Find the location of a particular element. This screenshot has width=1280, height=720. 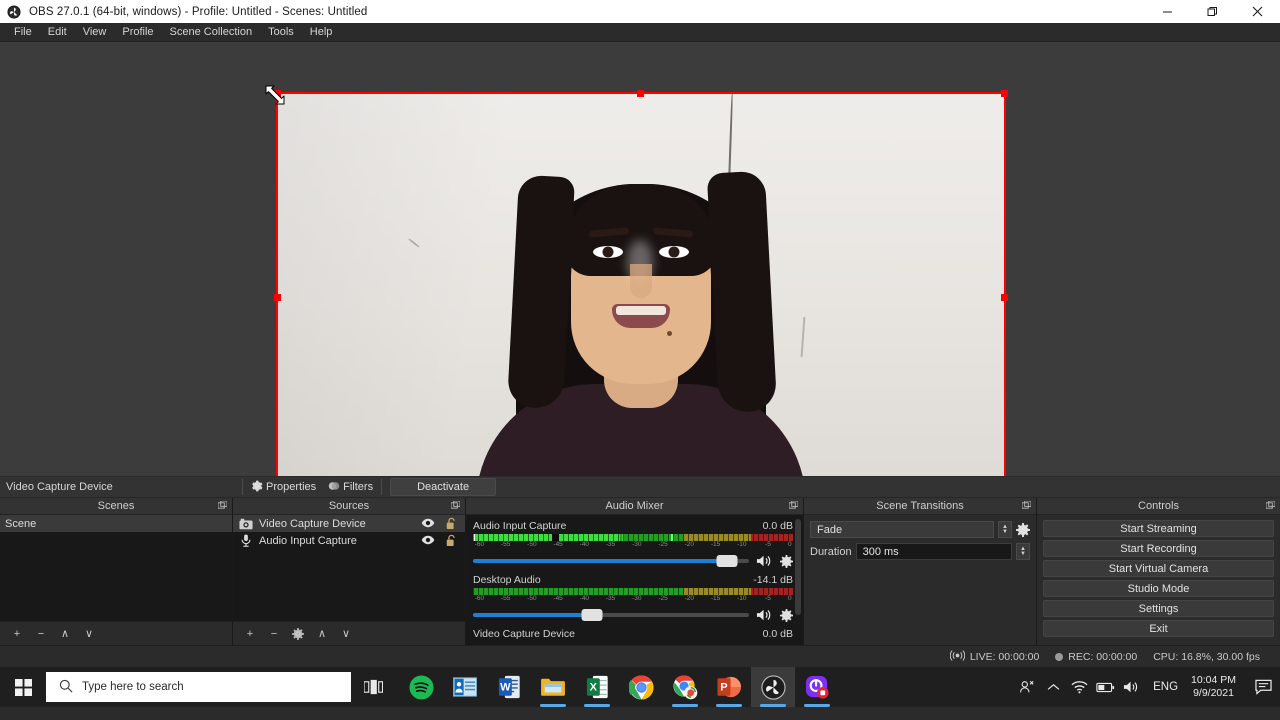

scenes-title-label: Scenes is located at coordinates (116, 506).